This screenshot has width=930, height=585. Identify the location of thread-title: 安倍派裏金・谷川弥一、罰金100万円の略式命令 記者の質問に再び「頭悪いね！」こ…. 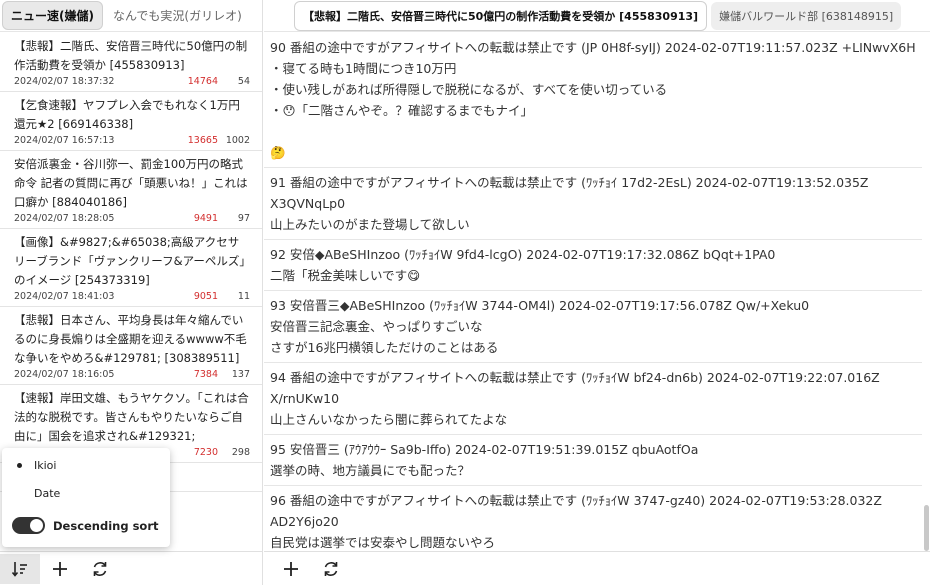
(131, 183).